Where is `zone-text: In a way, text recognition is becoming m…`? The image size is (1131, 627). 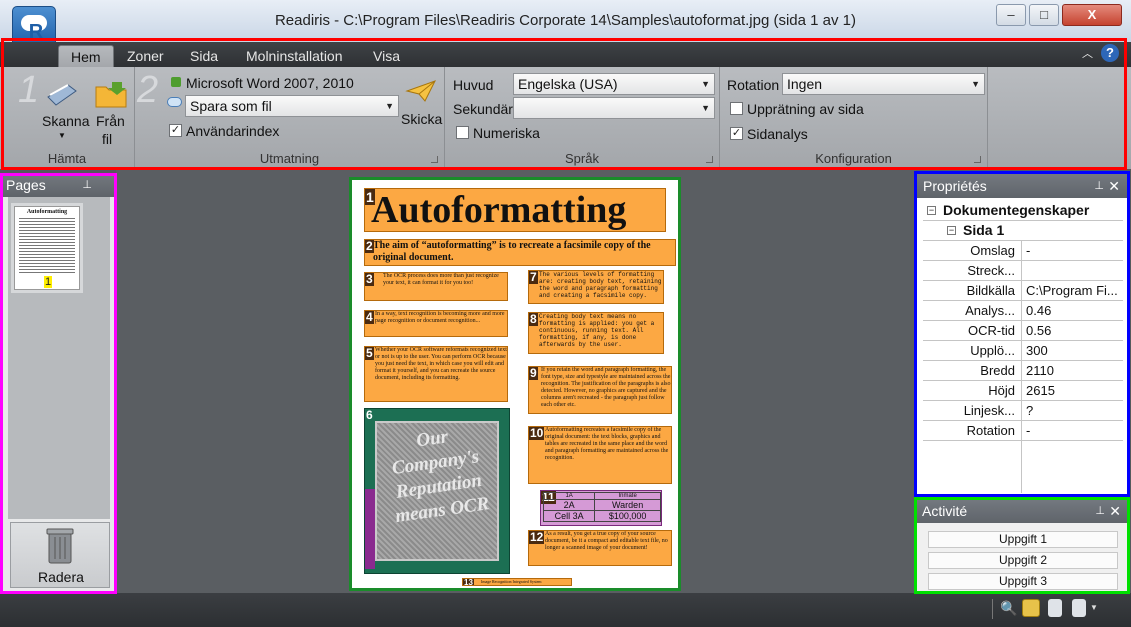
zone-text: In a way, text recognition is becoming m… is located at coordinates (440, 317).